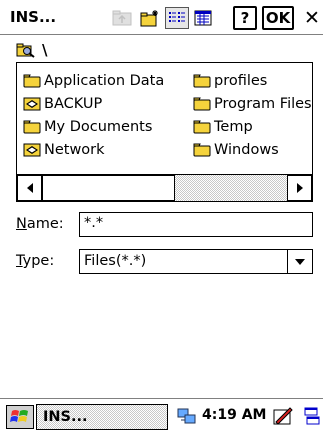 Image resolution: width=323 pixels, height=433 pixels. I want to click on file-label: profiles, so click(241, 80).